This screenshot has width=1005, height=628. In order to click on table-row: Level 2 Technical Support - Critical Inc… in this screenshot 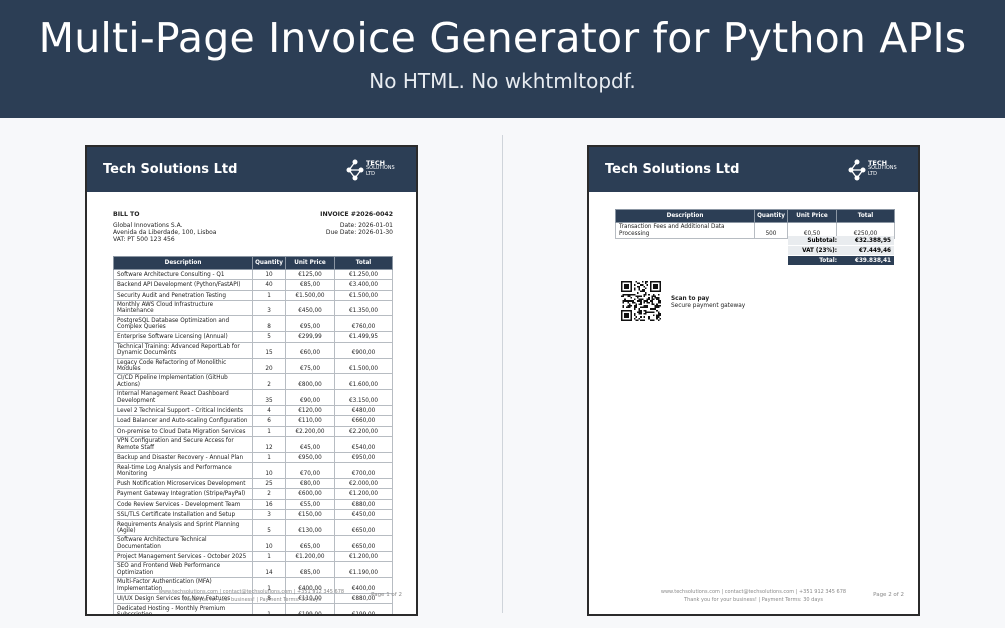, I will do `click(253, 410)`.